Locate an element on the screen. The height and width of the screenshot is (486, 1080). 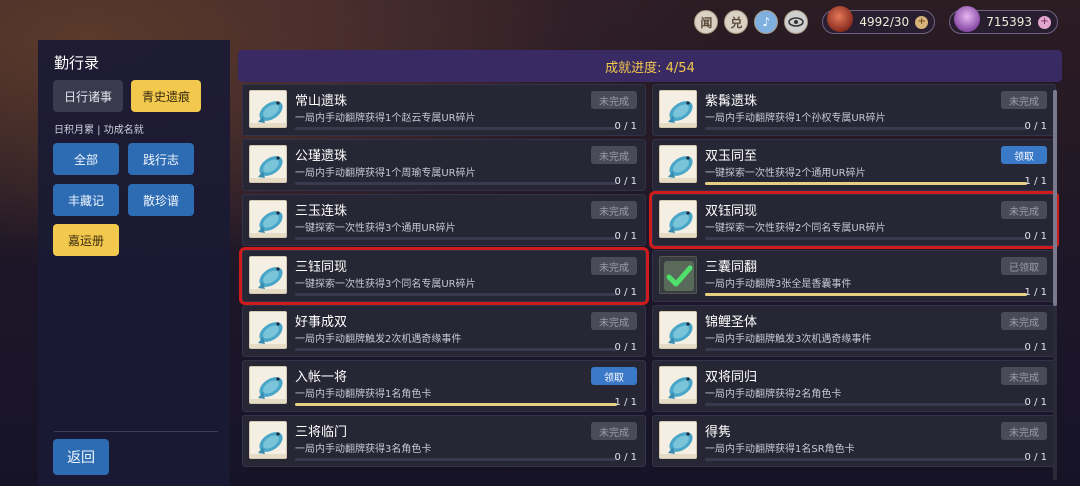
achievement-card: 公瑾遗珠 一局内手动翻牌获得1个周瑜专属UR碎片 未完成 0 / 1 is located at coordinates (444, 165).